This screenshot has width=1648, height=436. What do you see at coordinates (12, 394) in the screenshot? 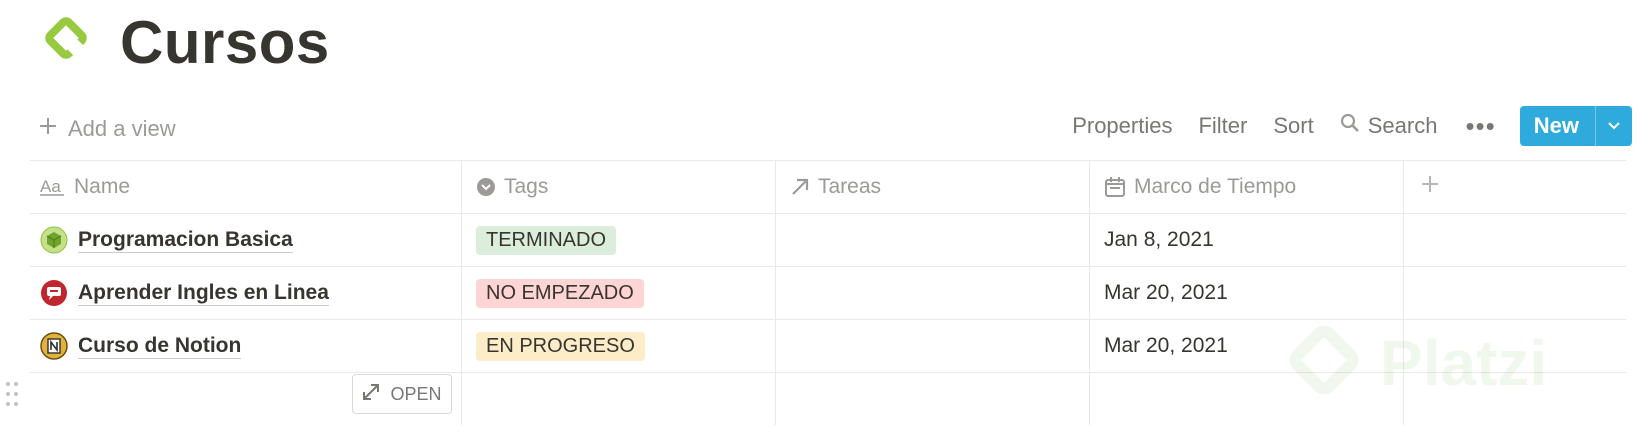
I see `drag-handle-icon` at bounding box center [12, 394].